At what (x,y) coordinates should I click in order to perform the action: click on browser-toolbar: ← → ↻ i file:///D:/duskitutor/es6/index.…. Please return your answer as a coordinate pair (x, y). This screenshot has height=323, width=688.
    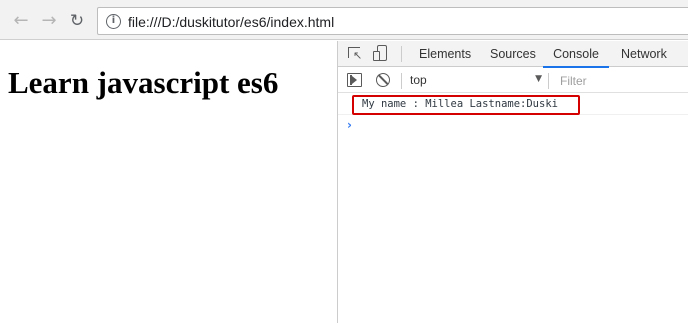
    Looking at the image, I should click on (344, 20).